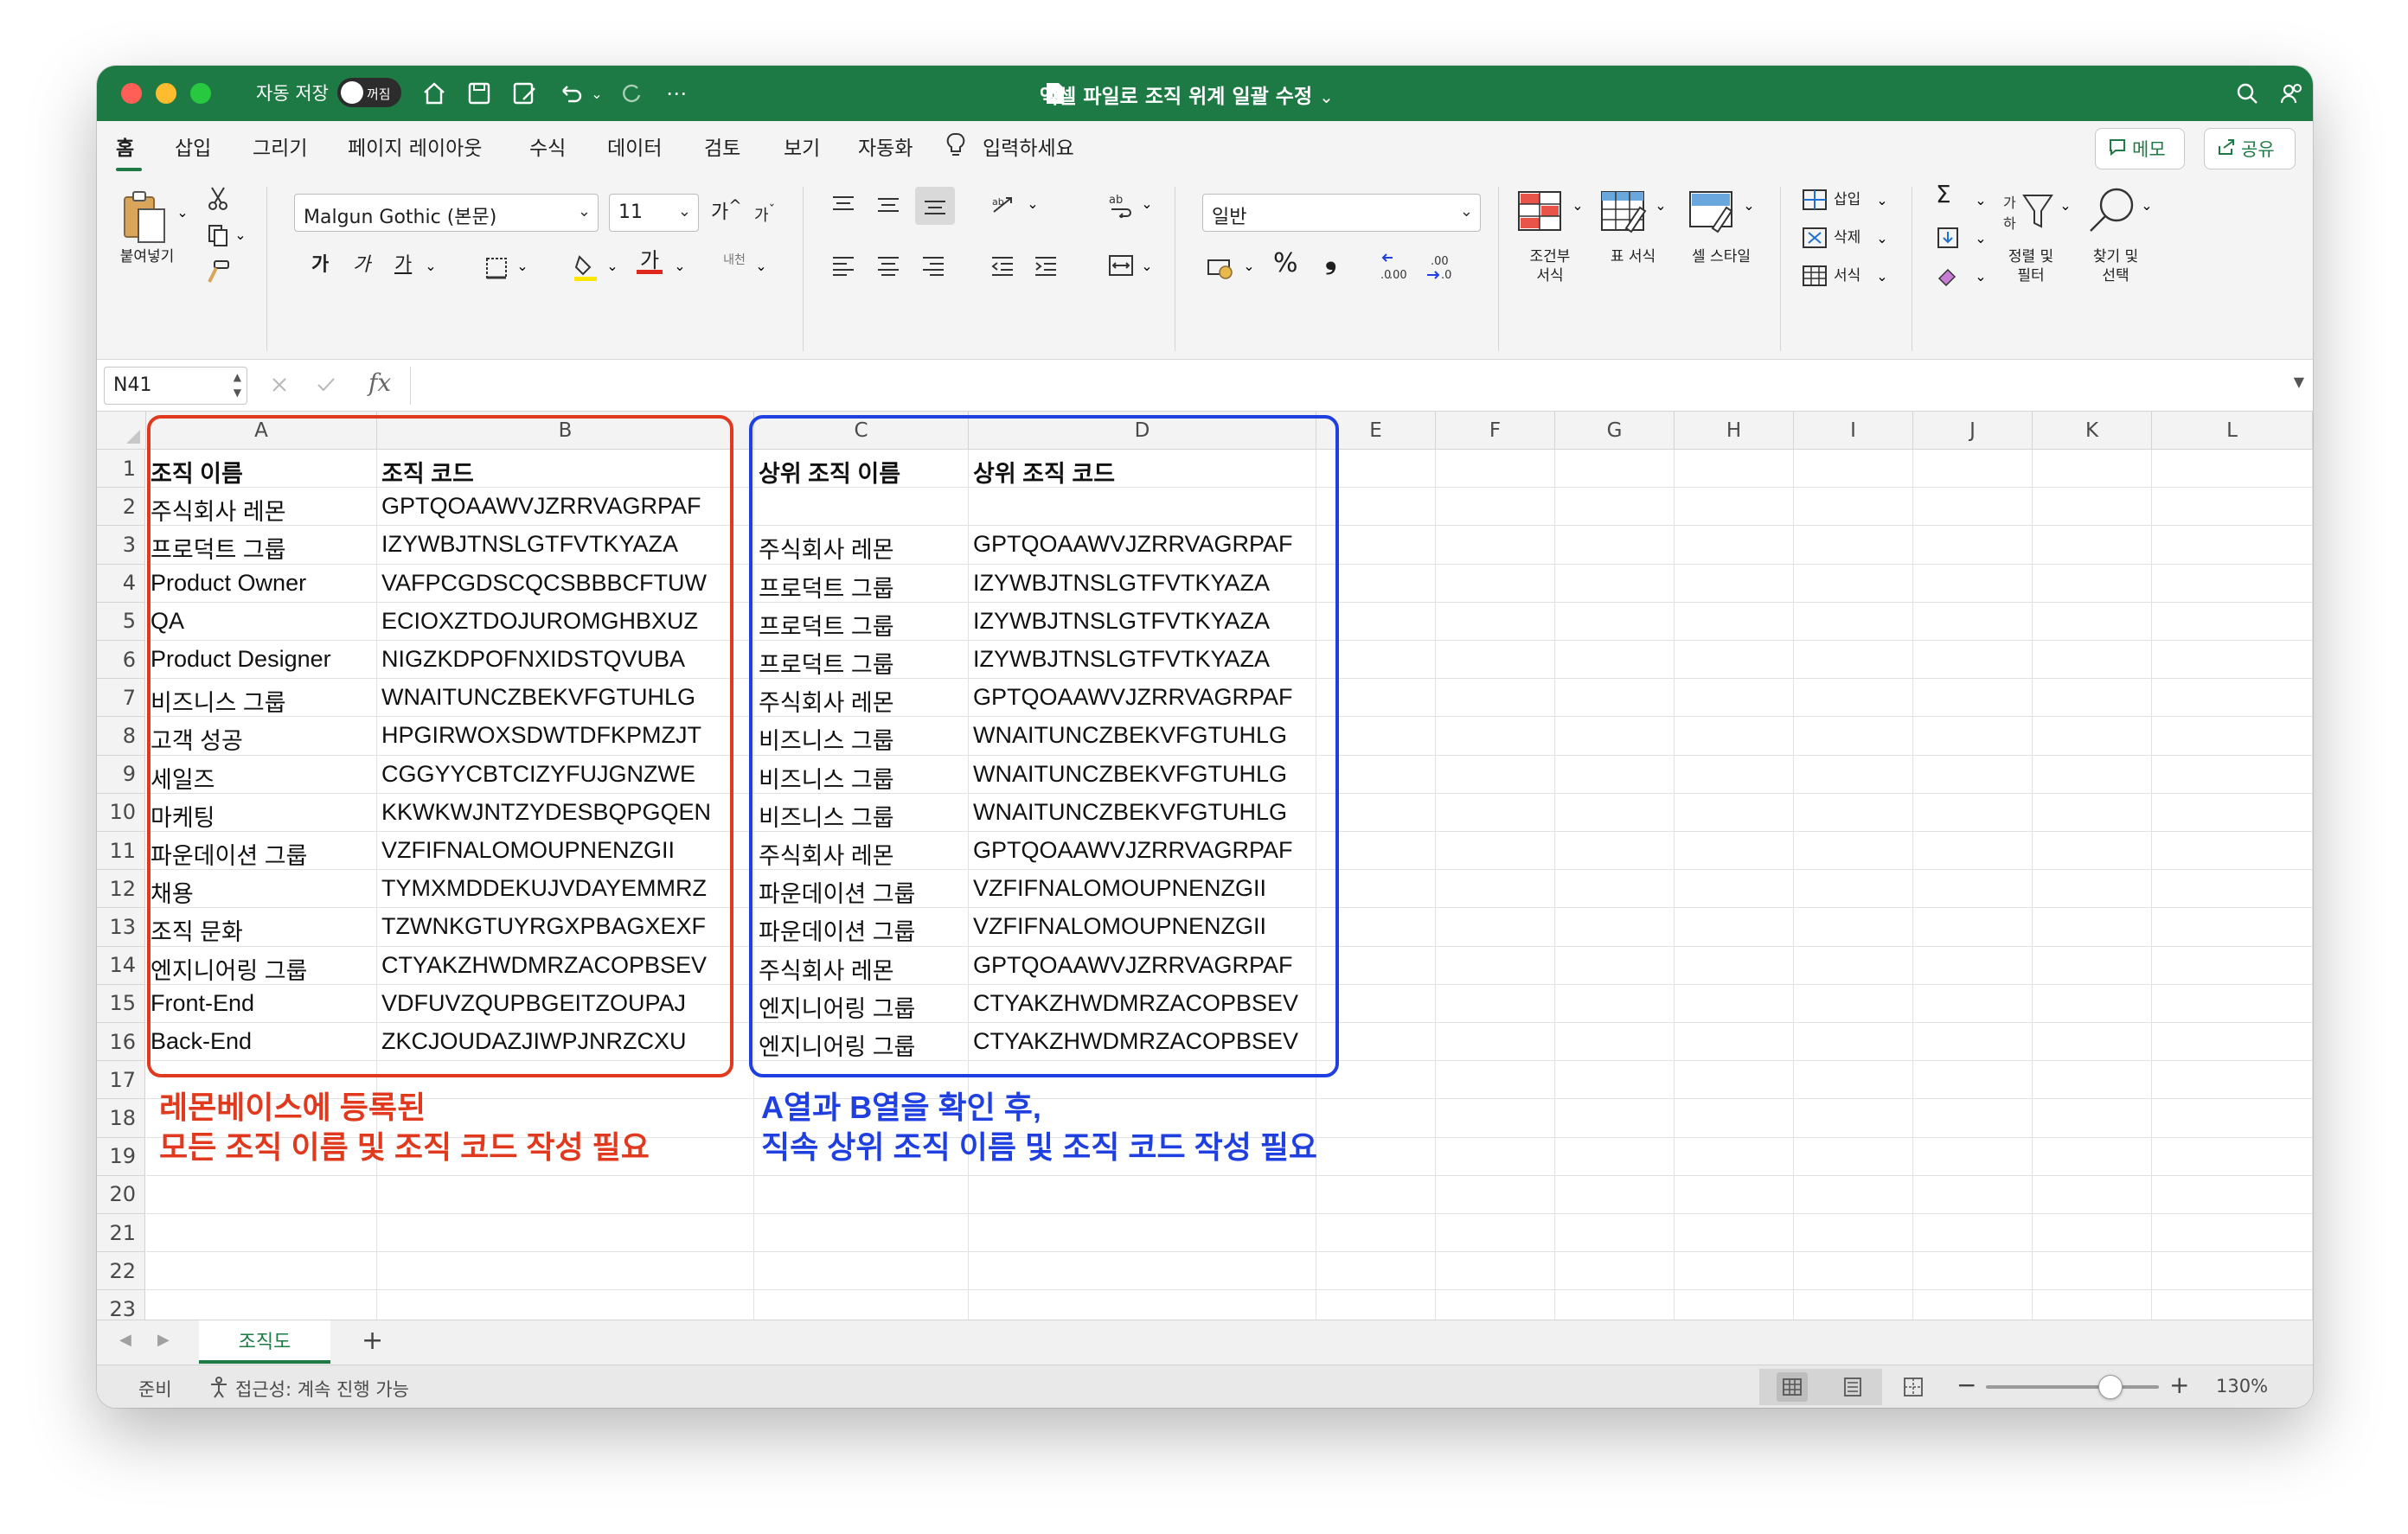 This screenshot has height=1534, width=2408. I want to click on tell-me-input: 입력하세요, so click(1028, 146).